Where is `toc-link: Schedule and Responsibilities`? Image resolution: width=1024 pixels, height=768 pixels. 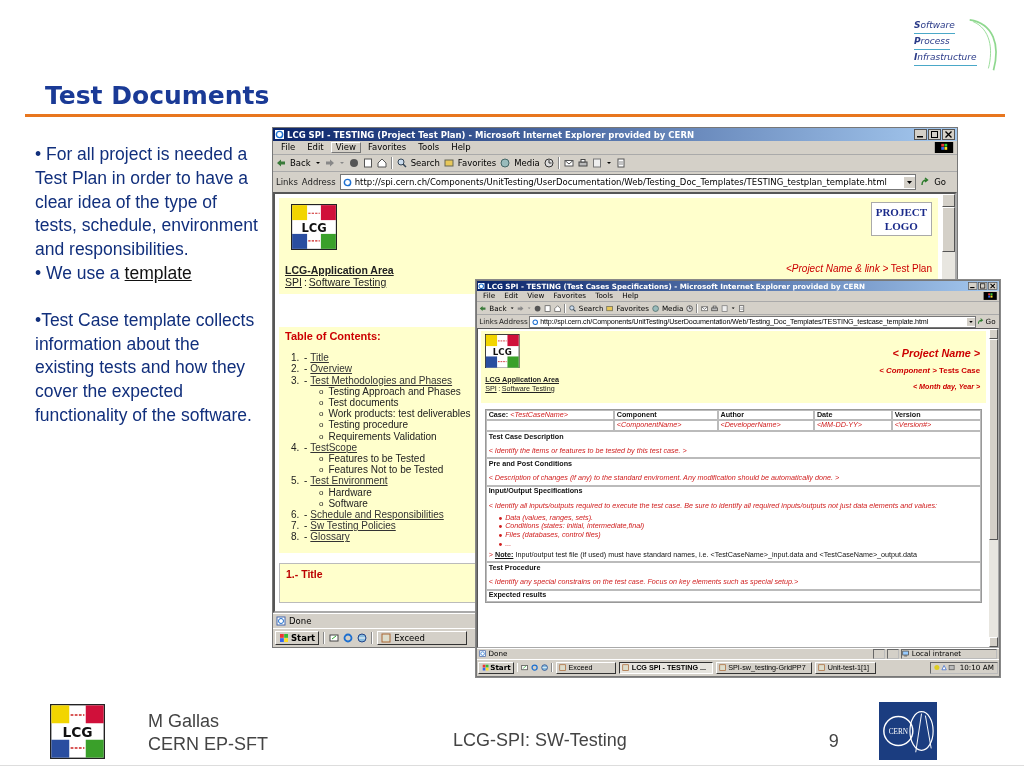
toc-link: Schedule and Responsibilities is located at coordinates (377, 515).